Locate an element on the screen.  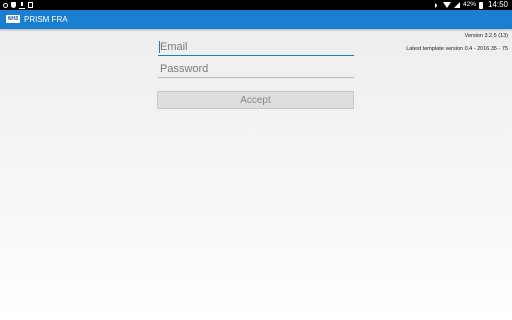
document-icon is located at coordinates (30, 5).